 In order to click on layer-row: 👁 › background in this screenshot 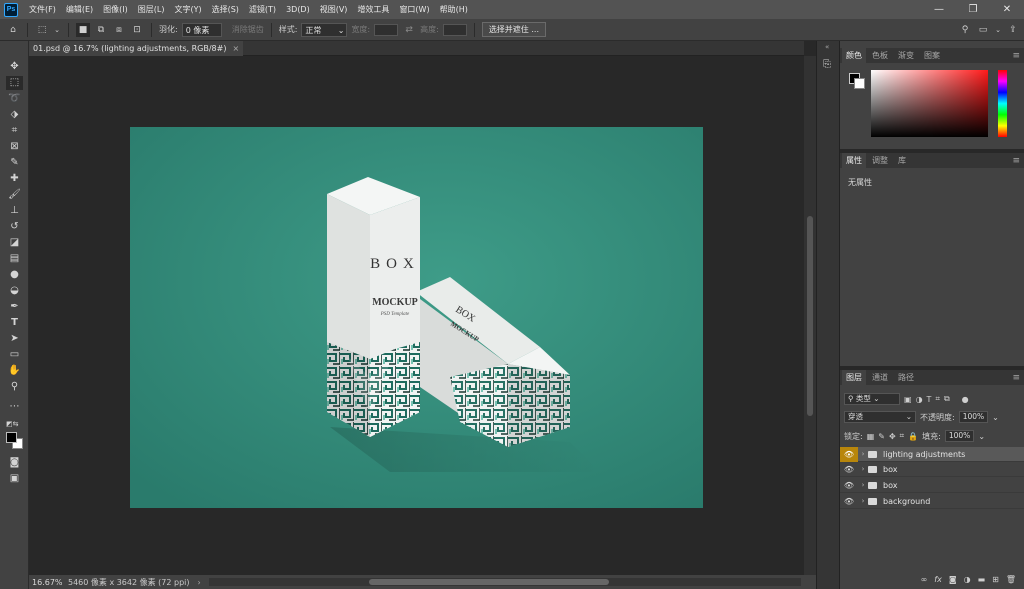, I will do `click(932, 501)`.